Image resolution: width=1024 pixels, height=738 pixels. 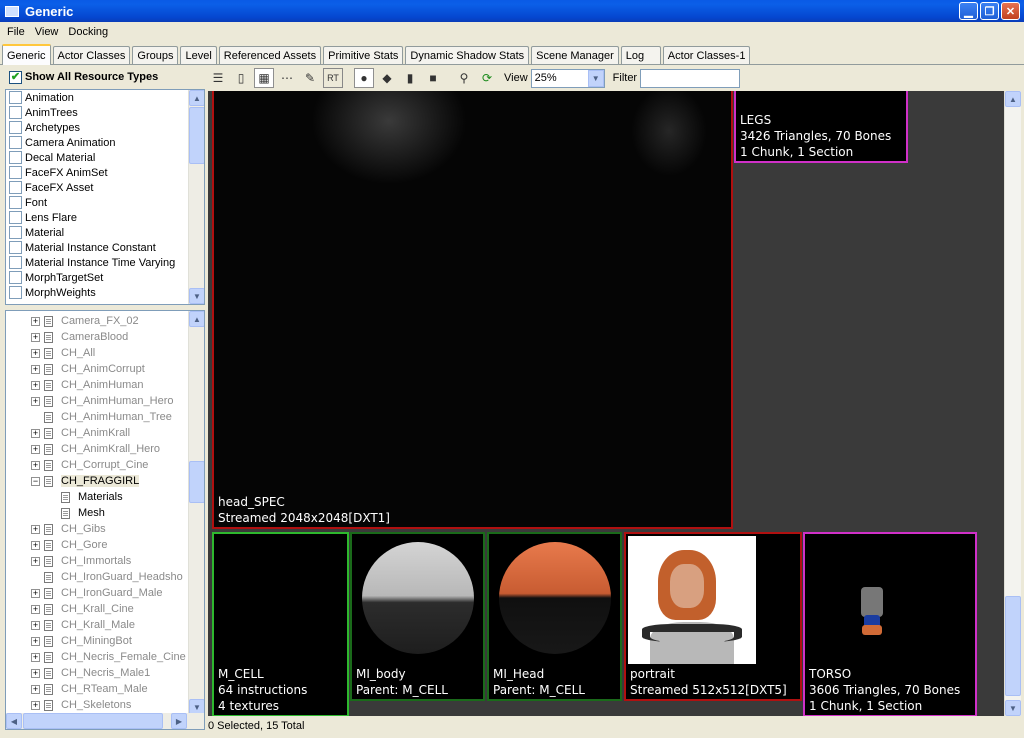 What do you see at coordinates (364, 78) in the screenshot?
I see `sphere-primitive-icon: ●` at bounding box center [364, 78].